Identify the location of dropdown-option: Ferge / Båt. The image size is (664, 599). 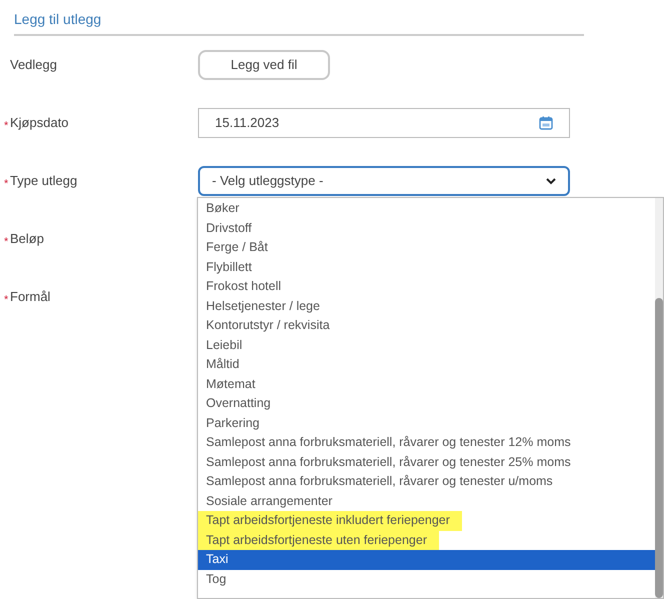
(426, 248).